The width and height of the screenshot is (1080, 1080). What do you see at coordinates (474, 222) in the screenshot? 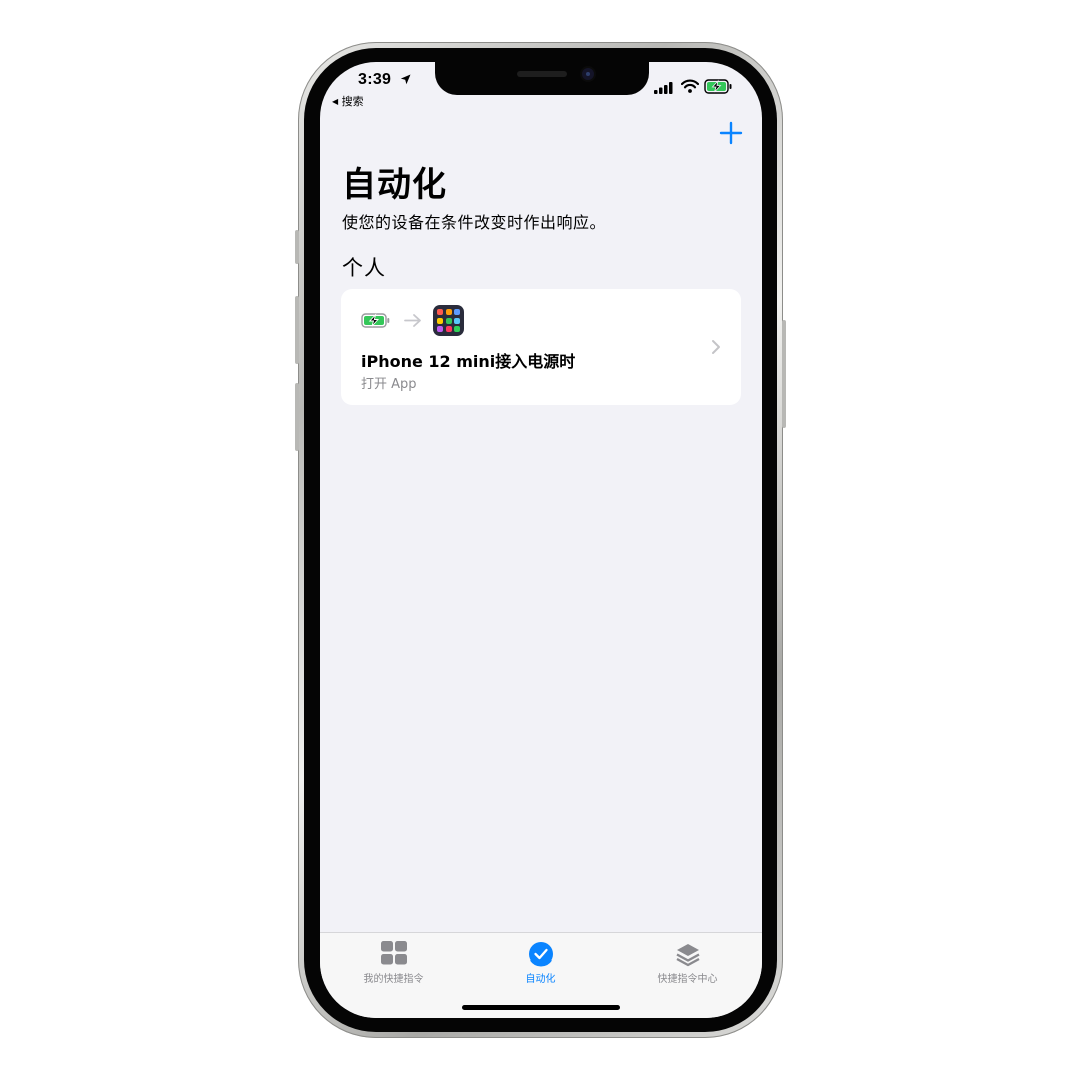
I see `page-subtitle: 使您的设备在条件改变时作出响应。` at bounding box center [474, 222].